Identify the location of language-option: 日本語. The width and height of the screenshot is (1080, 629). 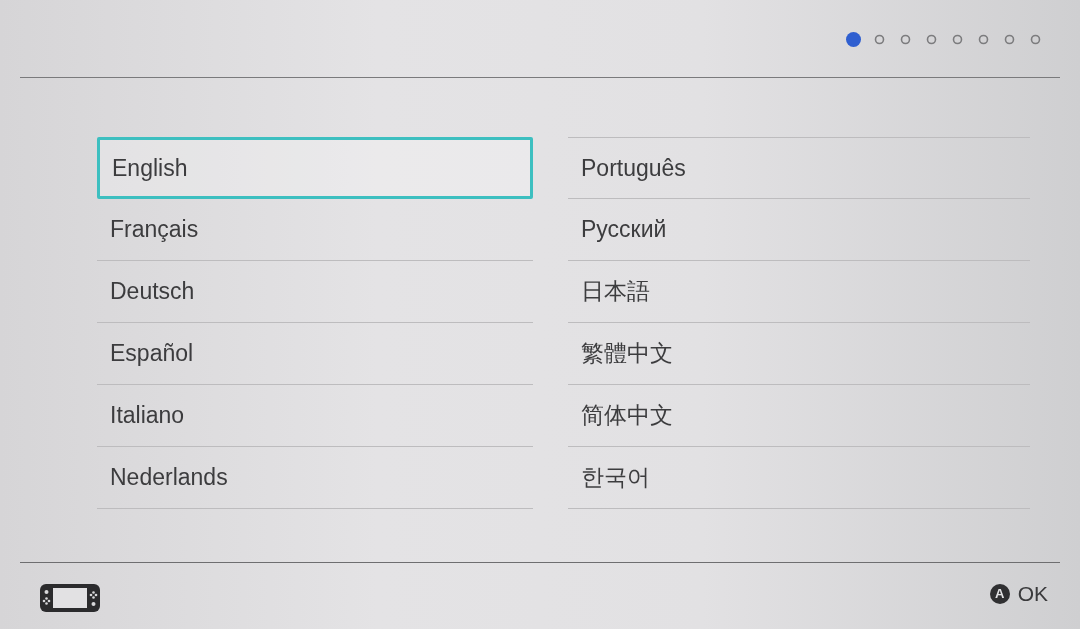
(799, 292).